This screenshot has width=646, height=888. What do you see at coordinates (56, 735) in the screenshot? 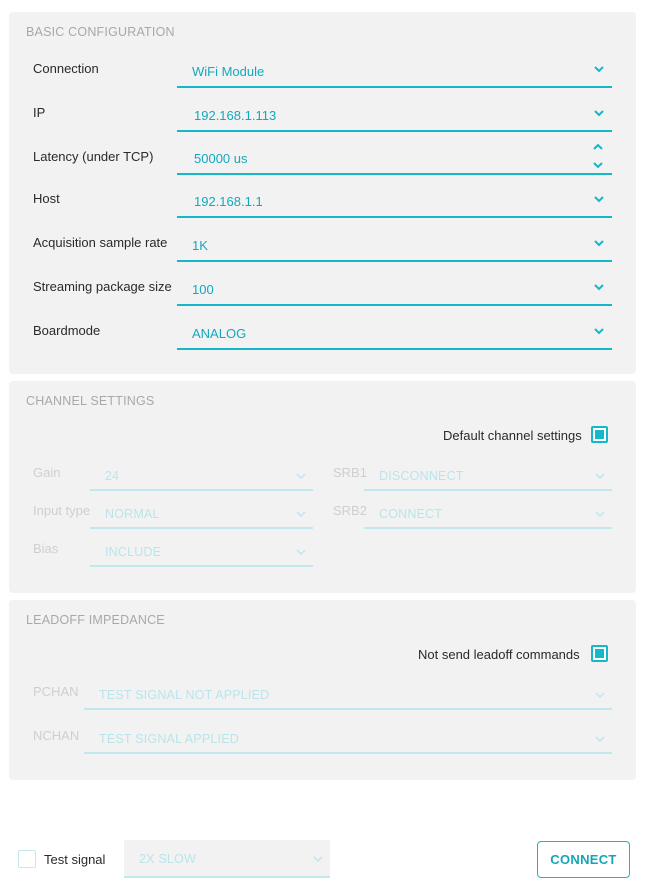
I see `nchan-label: NCHAN` at bounding box center [56, 735].